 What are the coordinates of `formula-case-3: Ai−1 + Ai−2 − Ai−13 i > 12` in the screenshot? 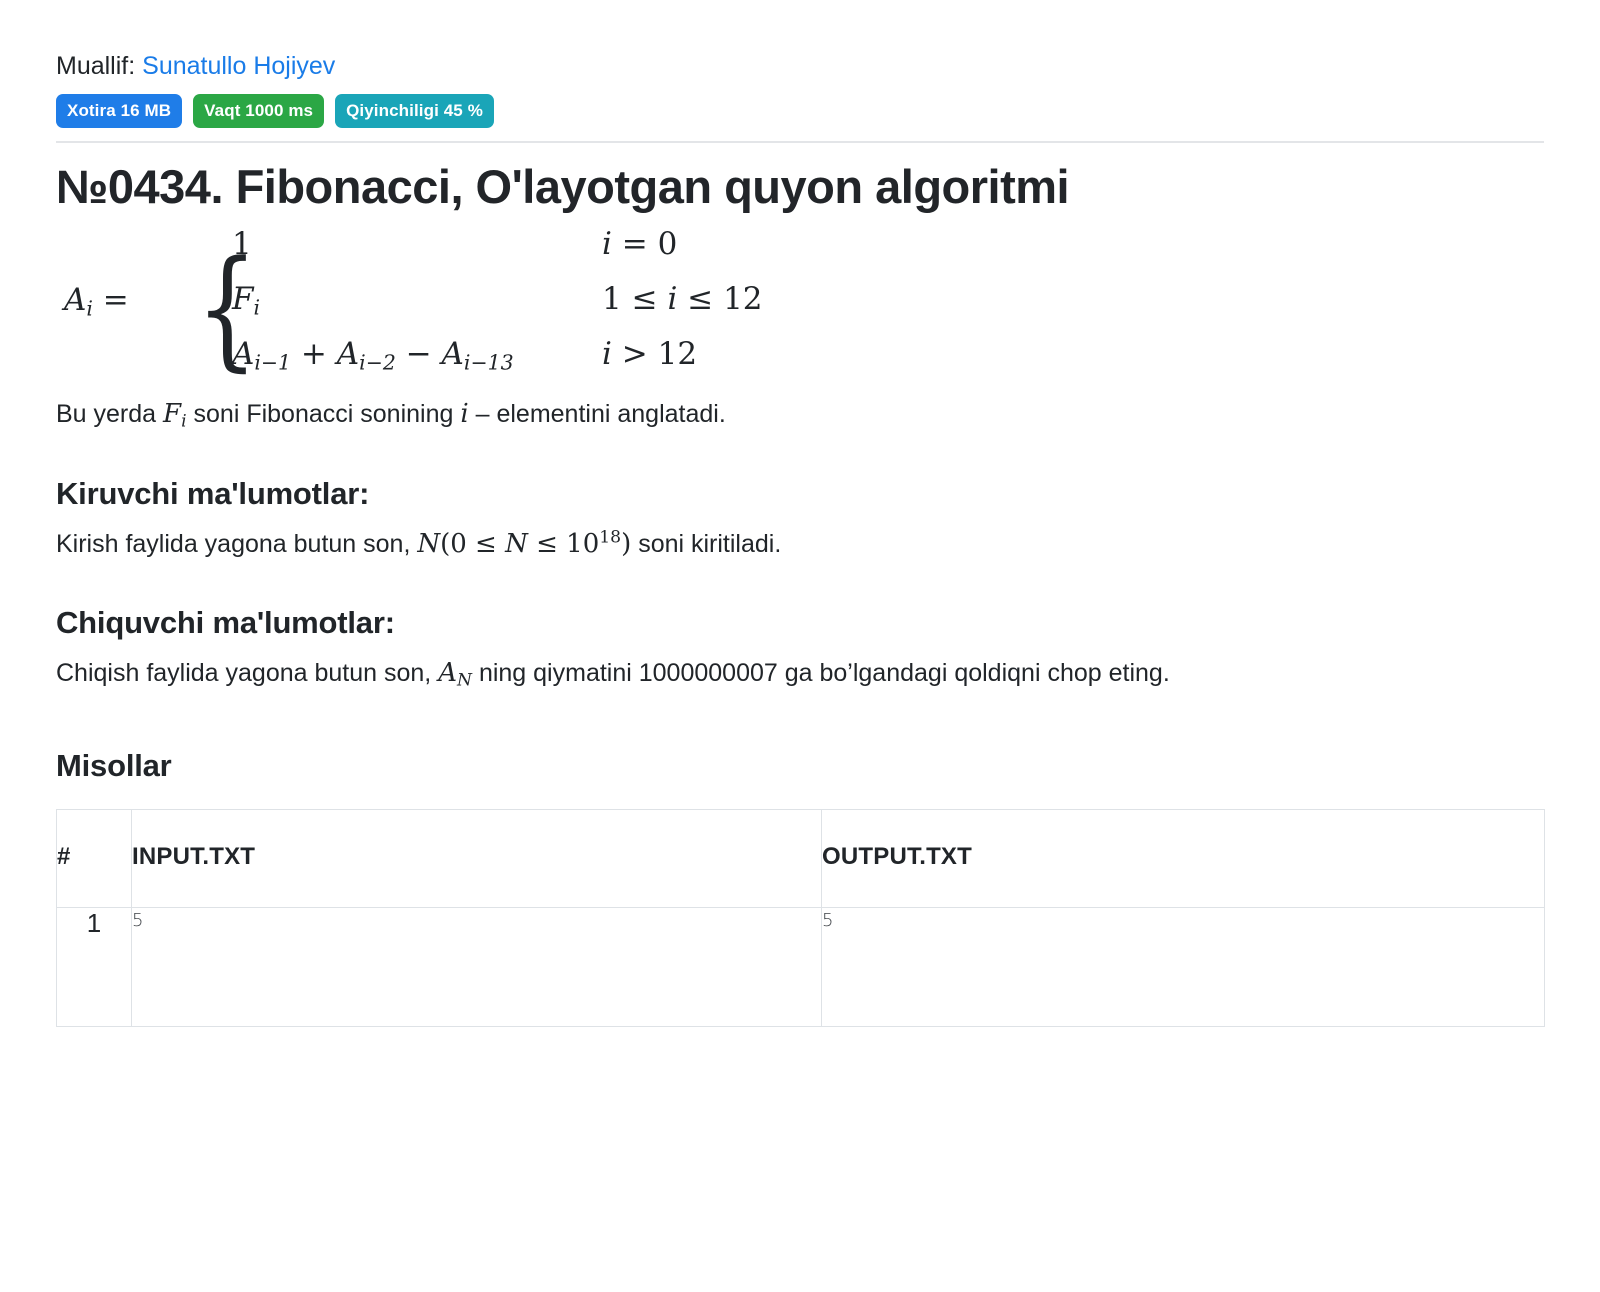 It's located at (497, 363).